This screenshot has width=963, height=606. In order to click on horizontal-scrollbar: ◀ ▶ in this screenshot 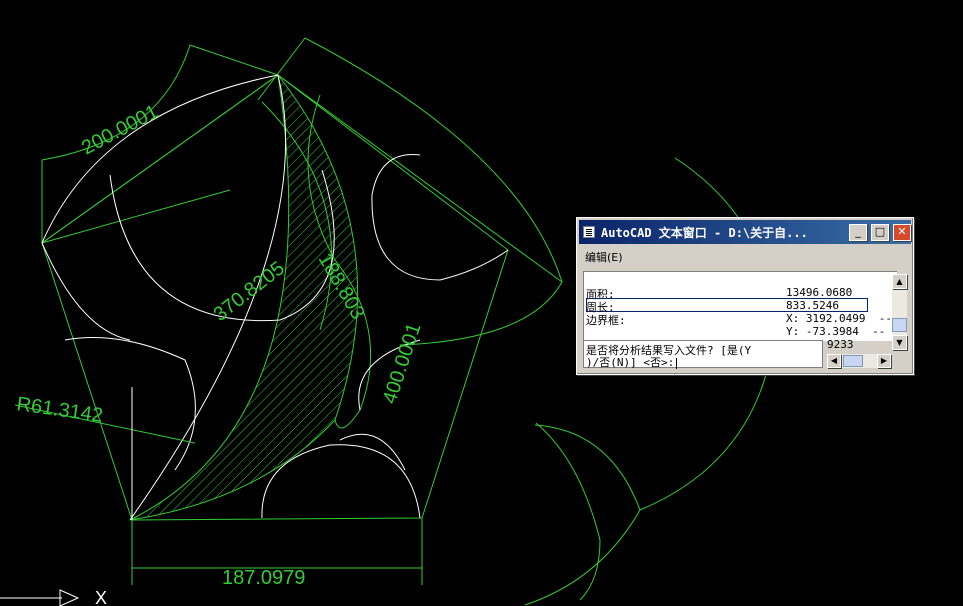, I will do `click(859, 361)`.